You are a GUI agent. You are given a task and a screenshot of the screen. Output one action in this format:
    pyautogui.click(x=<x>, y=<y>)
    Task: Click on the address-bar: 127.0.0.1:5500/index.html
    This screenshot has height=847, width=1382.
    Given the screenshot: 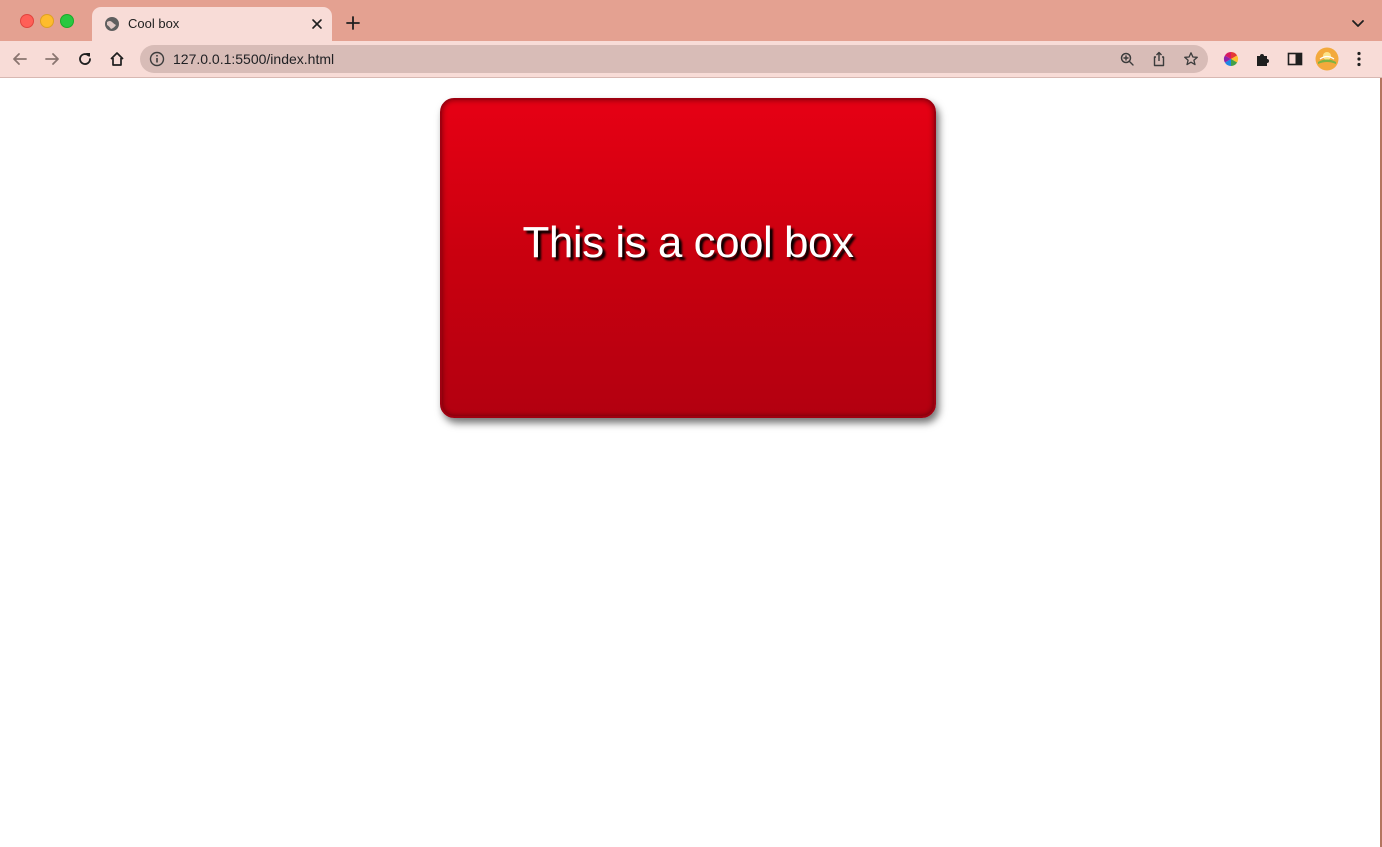 What is the action you would take?
    pyautogui.click(x=674, y=59)
    